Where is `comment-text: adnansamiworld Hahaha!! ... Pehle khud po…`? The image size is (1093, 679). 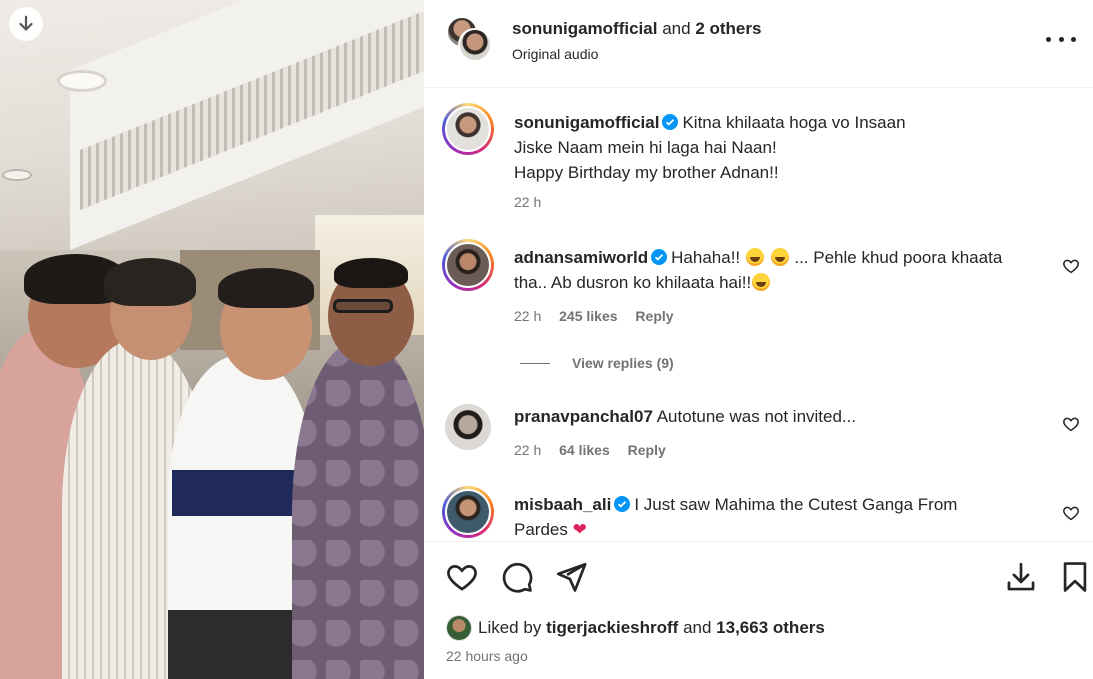
comment-text: adnansamiworld Hahaha!! ... Pehle khud po… is located at coordinates (784, 270).